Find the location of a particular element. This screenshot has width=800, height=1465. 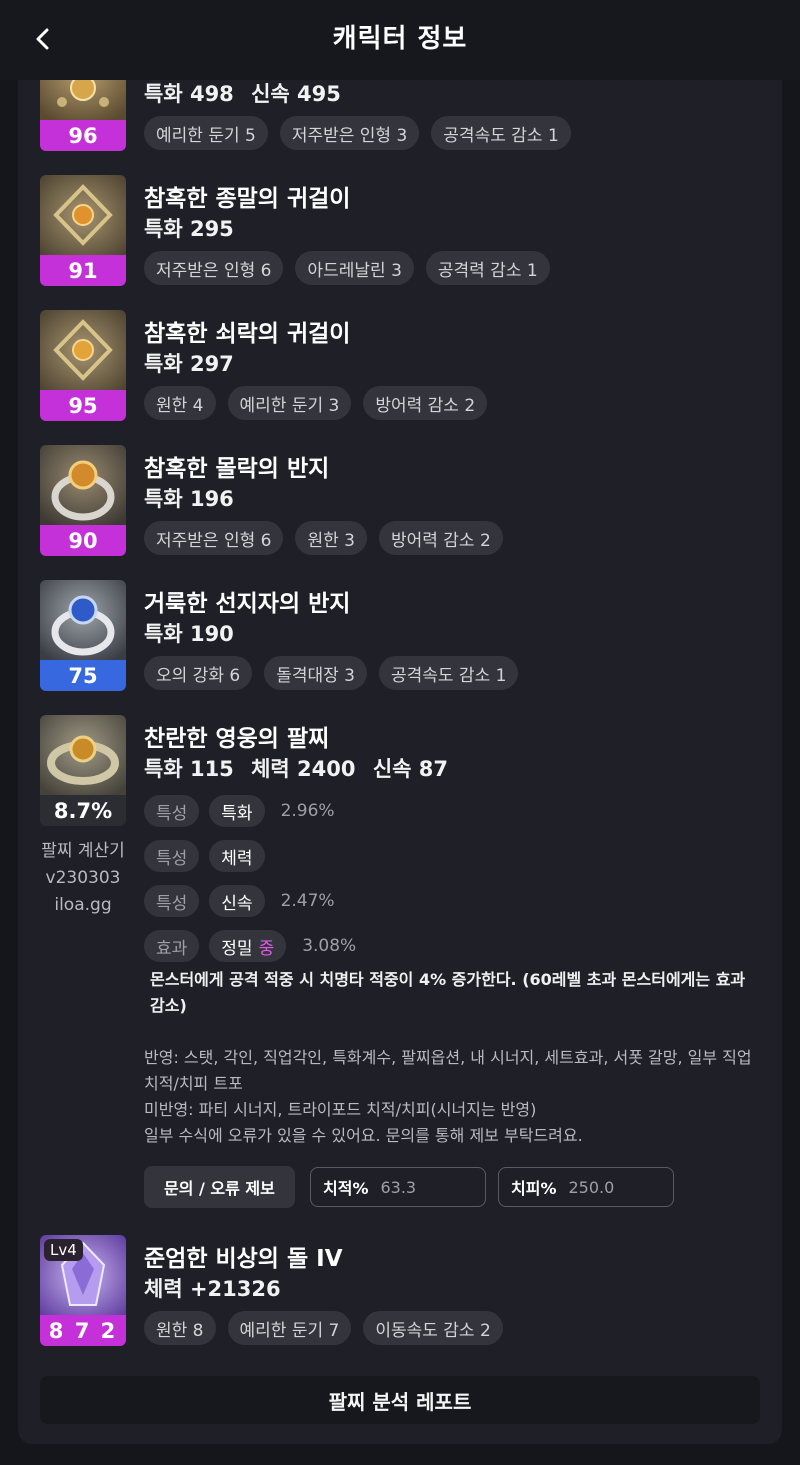

engraving-chip: 공격속도 감소 1 is located at coordinates (448, 673).